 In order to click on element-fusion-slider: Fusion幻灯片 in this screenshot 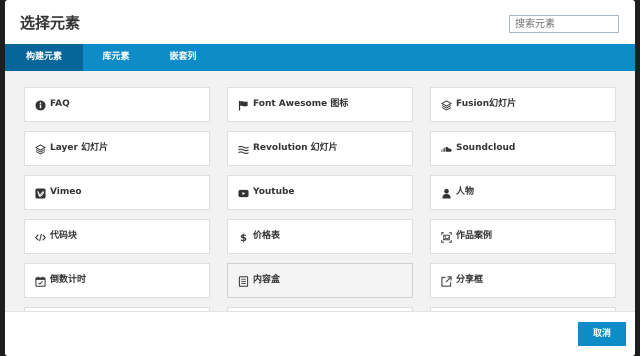, I will do `click(523, 104)`.